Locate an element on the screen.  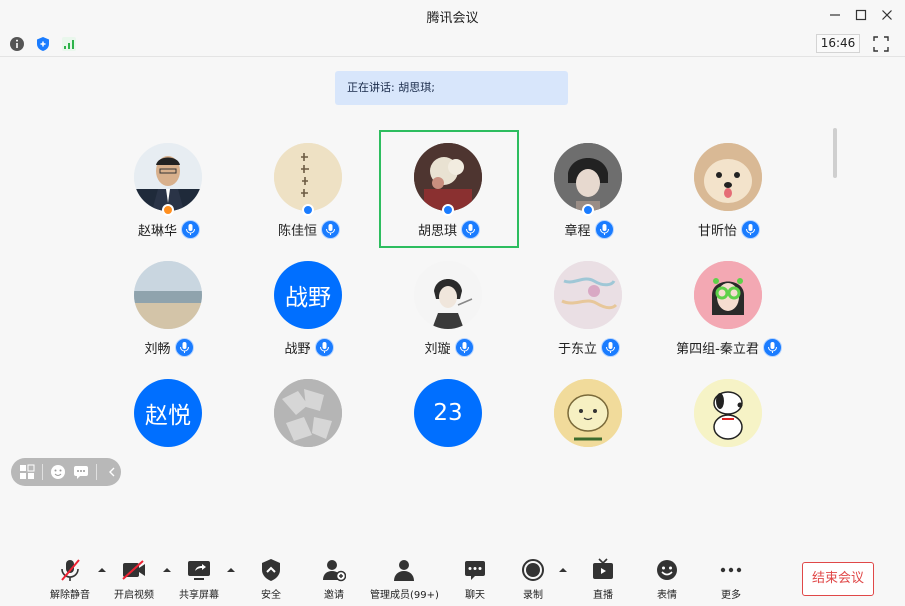
audio-options-chevron-icon is located at coordinates (102, 570).